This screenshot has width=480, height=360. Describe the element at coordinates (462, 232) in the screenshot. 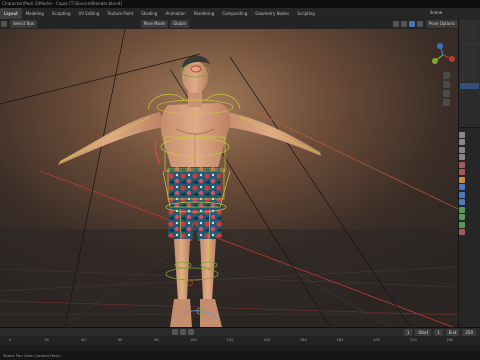

I see `material-tab-icon` at that location.